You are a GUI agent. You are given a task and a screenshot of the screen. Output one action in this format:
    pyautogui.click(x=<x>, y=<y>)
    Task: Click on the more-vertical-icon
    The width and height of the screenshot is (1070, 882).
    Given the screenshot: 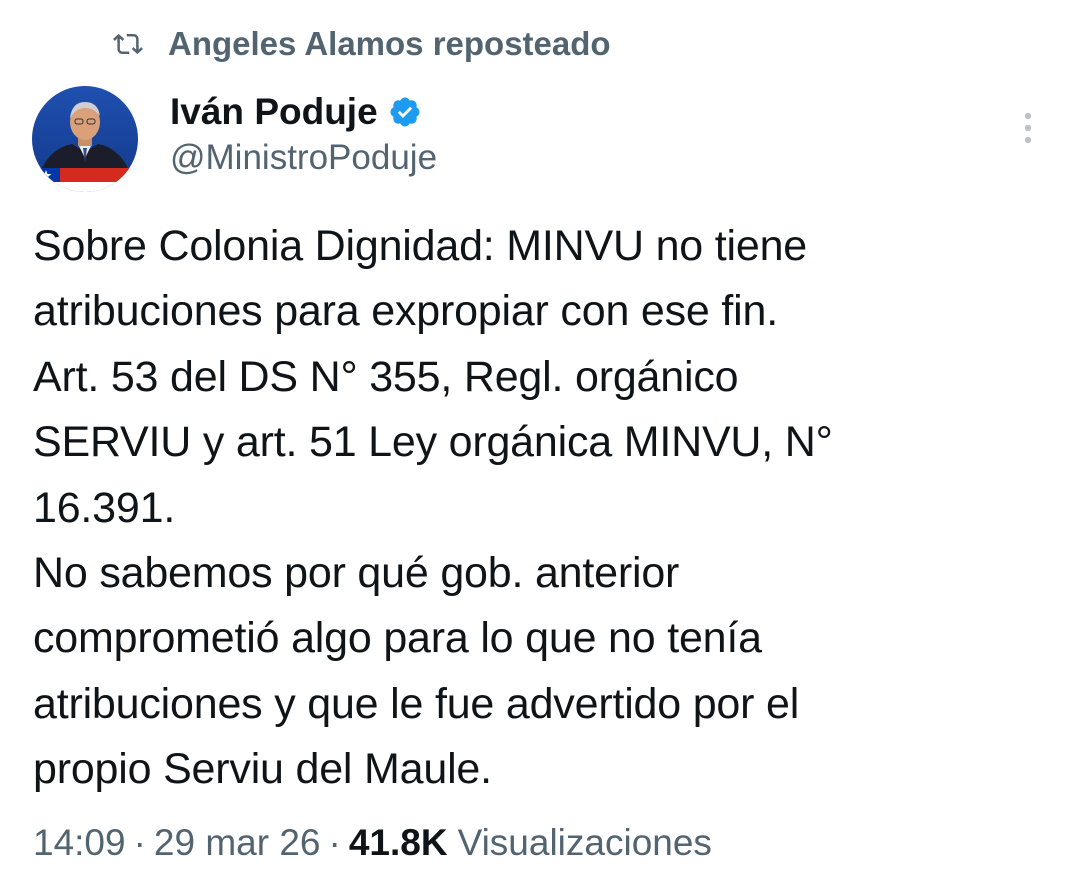 What is the action you would take?
    pyautogui.click(x=1028, y=128)
    